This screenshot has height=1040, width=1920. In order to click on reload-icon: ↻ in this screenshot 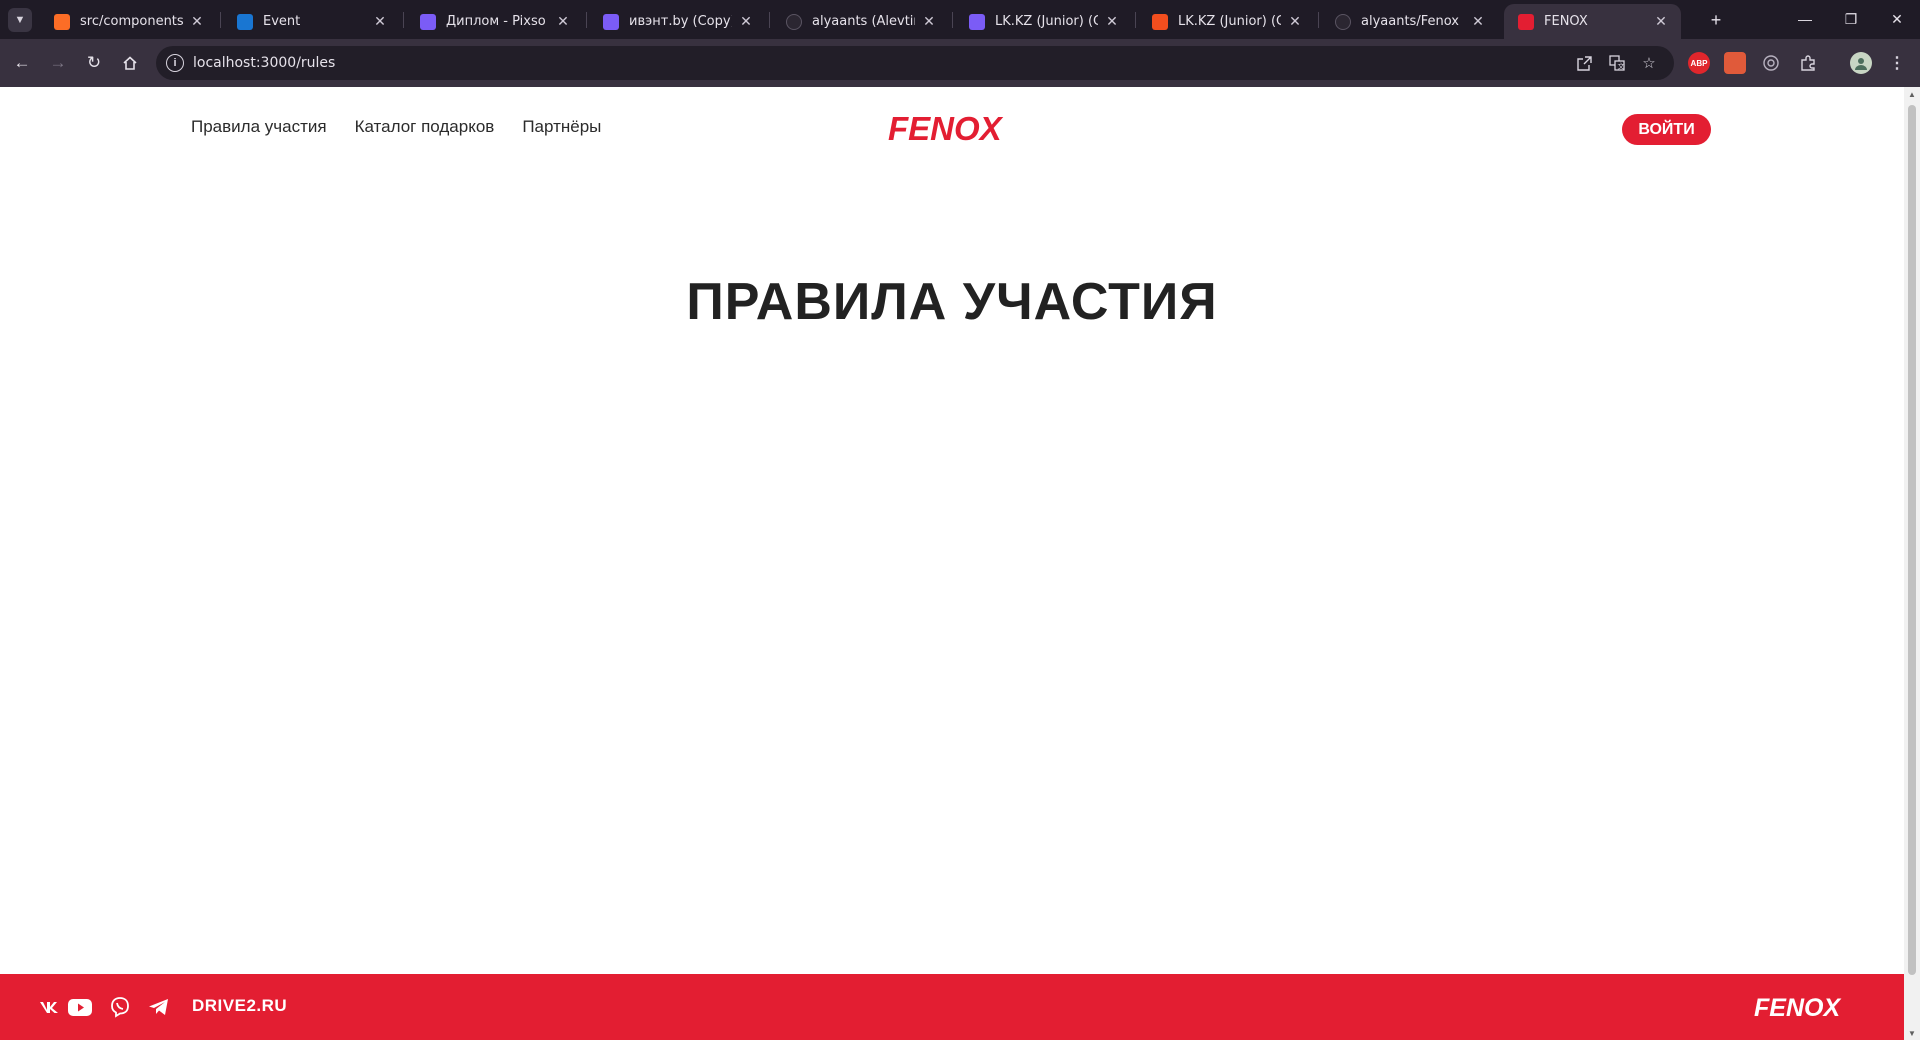, I will do `click(94, 62)`.